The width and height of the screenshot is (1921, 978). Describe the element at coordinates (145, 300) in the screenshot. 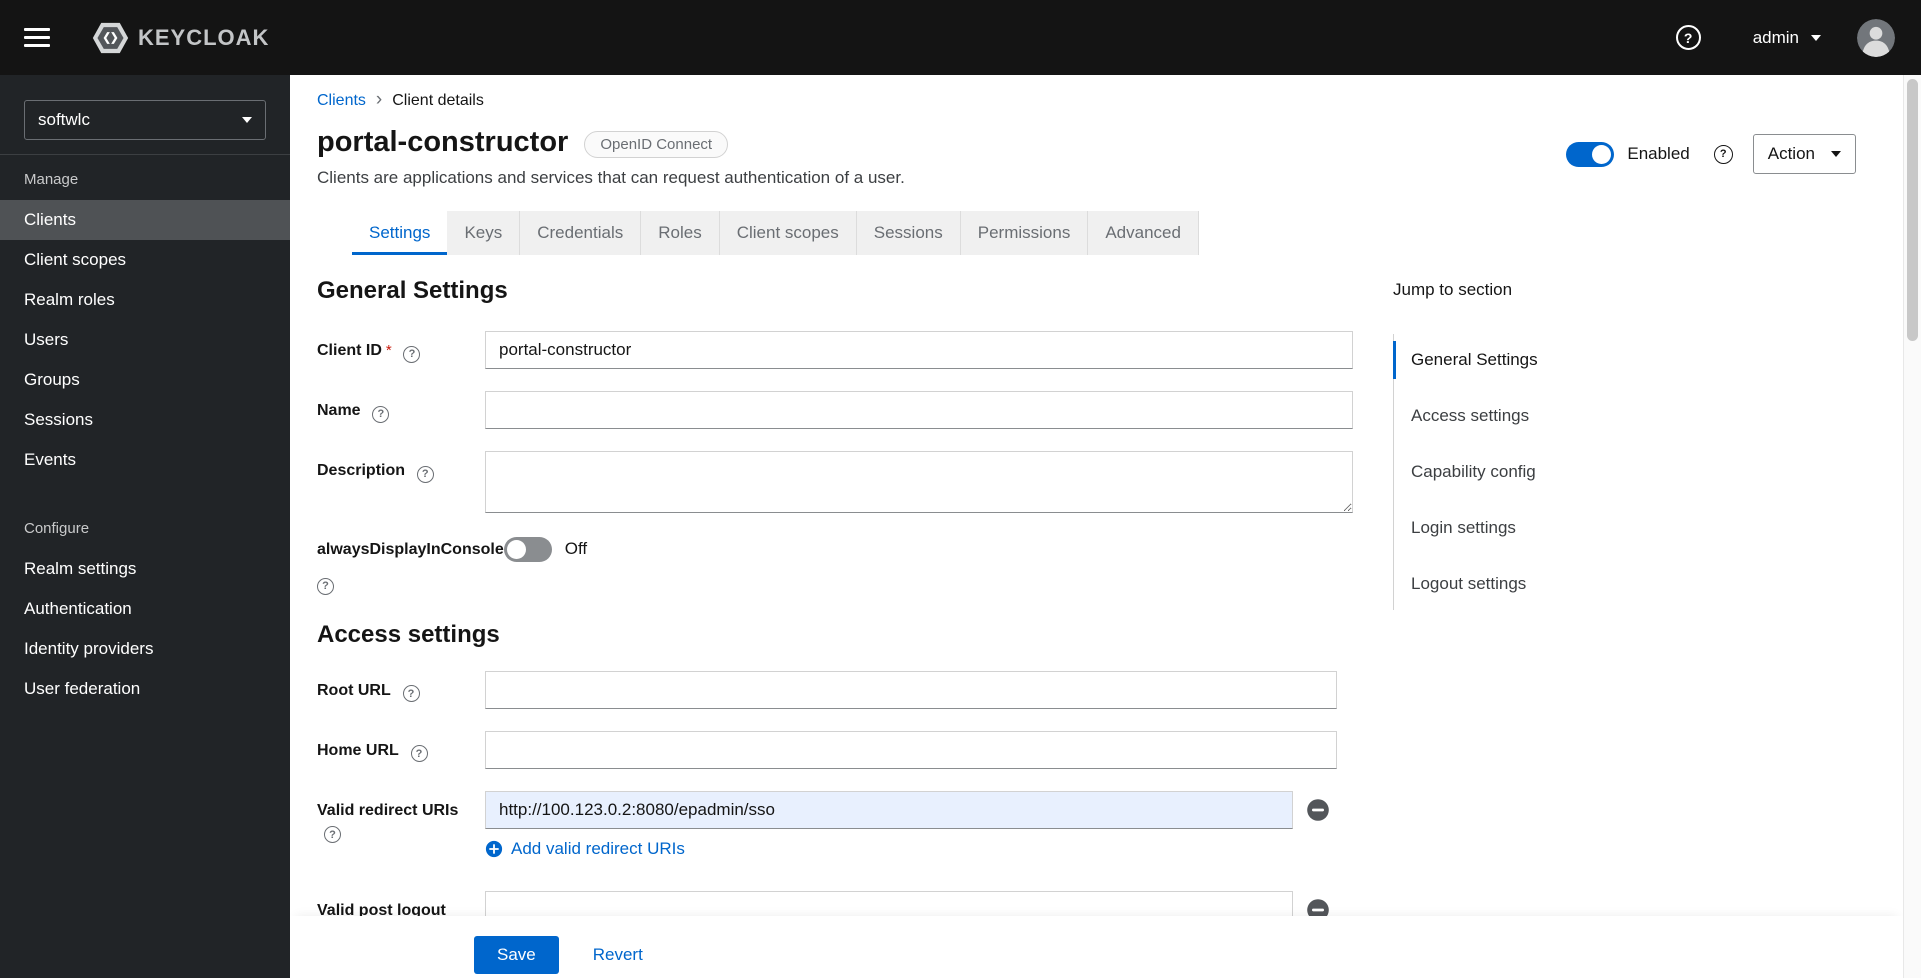

I see `sidebar-item-realm-roles: Realm roles` at that location.